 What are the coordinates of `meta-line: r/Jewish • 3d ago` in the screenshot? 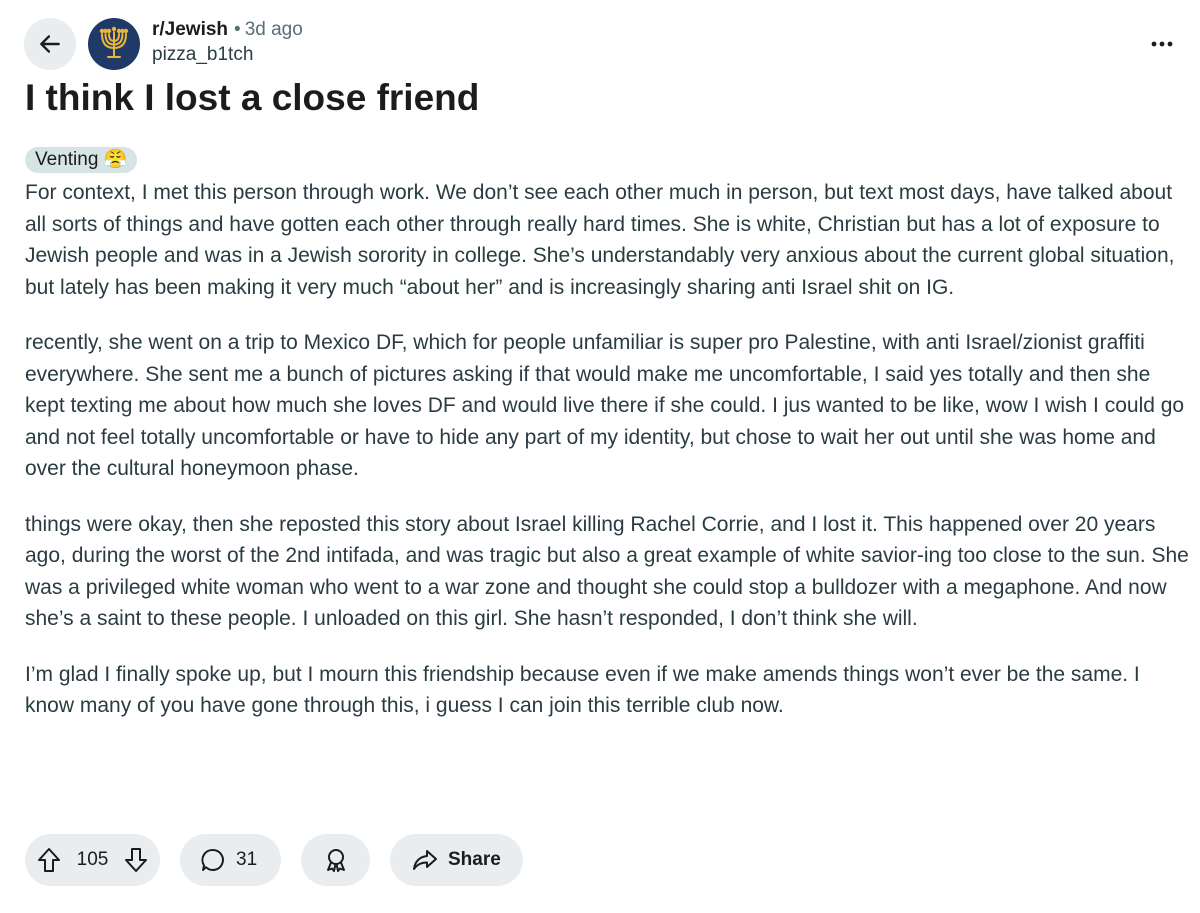 It's located at (227, 30).